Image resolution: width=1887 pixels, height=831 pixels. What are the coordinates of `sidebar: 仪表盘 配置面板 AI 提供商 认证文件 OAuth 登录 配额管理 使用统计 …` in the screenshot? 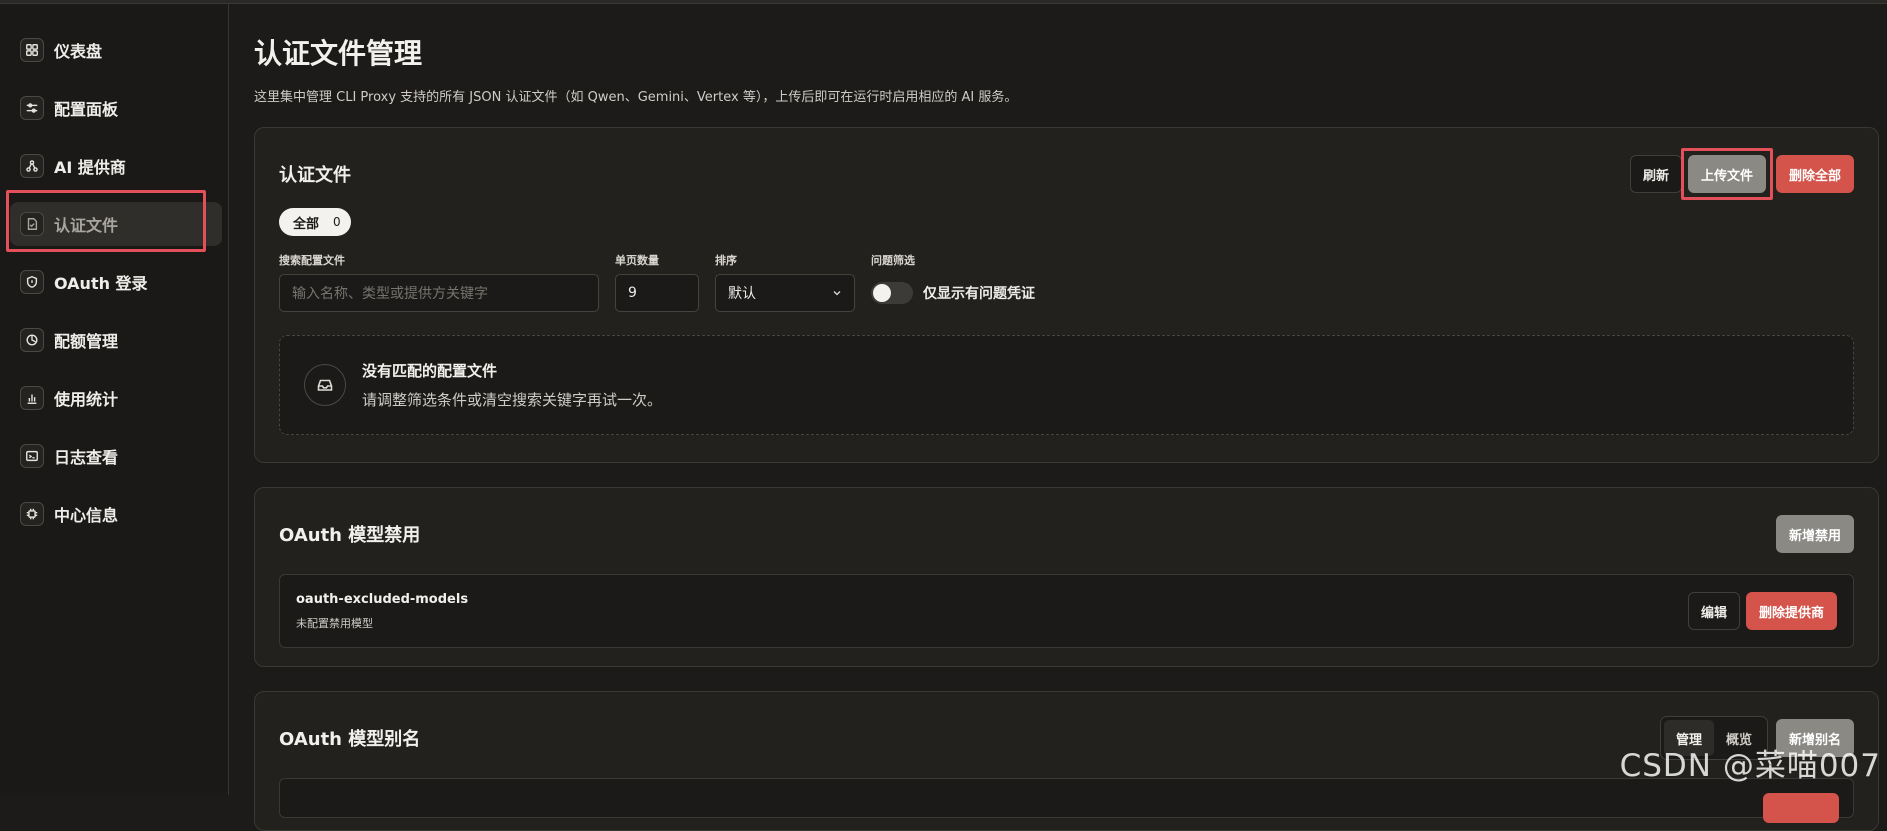 It's located at (114, 399).